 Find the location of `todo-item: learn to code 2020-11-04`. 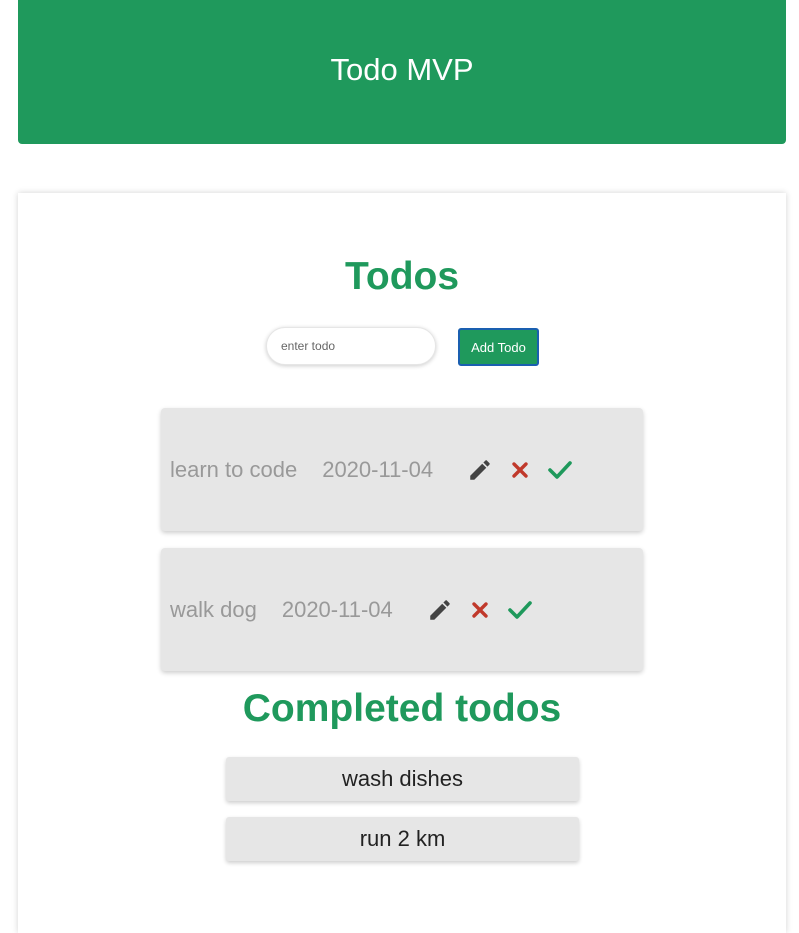

todo-item: learn to code 2020-11-04 is located at coordinates (402, 469).